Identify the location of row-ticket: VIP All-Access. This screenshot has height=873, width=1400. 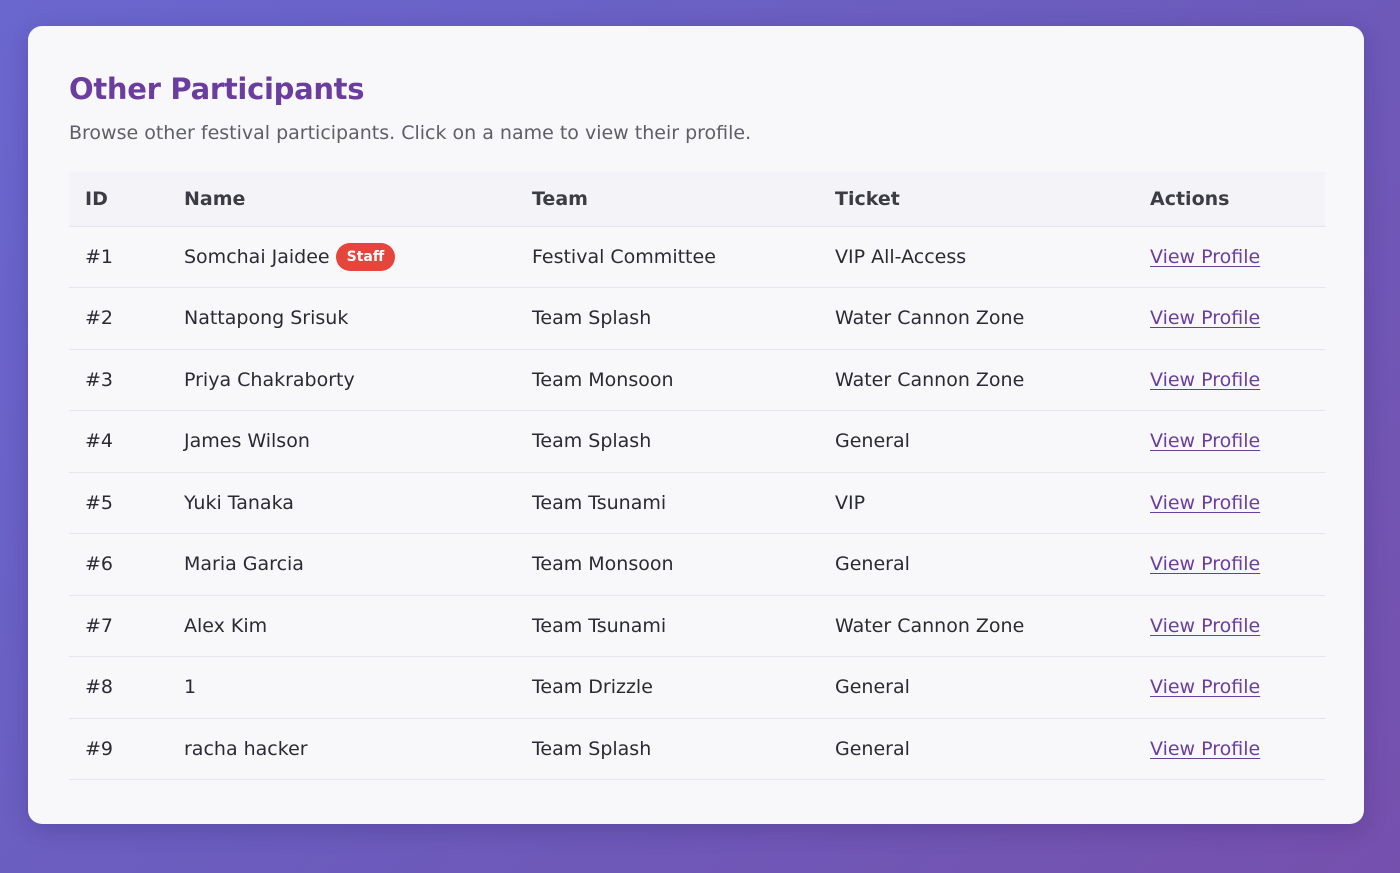
(992, 257).